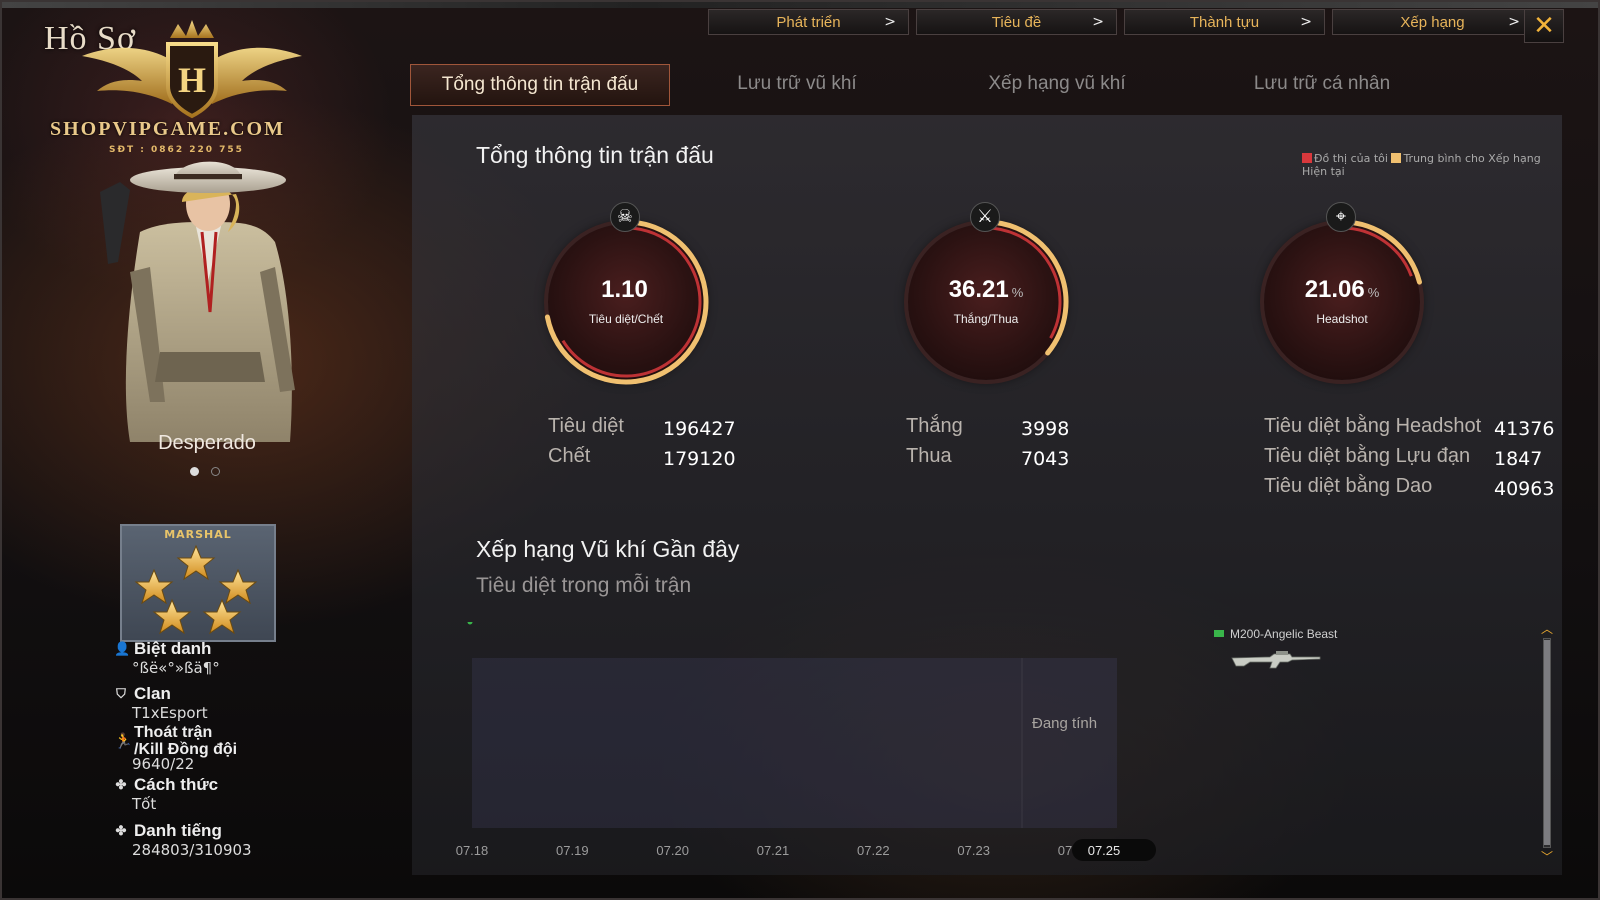  I want to click on close-button: ✕, so click(1544, 26).